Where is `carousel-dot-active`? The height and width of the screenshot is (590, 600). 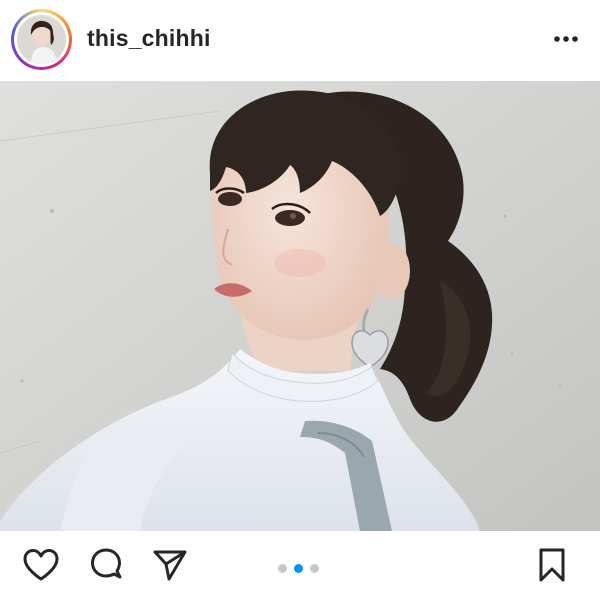
carousel-dot-active is located at coordinates (298, 568).